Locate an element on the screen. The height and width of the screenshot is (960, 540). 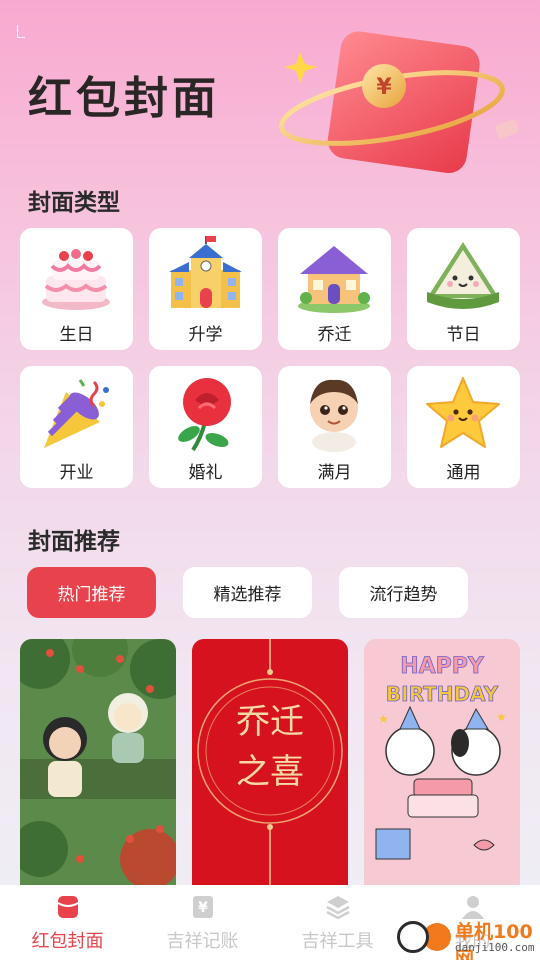
cover-card-housewarming: 乔迁 之喜 is located at coordinates (270, 764).